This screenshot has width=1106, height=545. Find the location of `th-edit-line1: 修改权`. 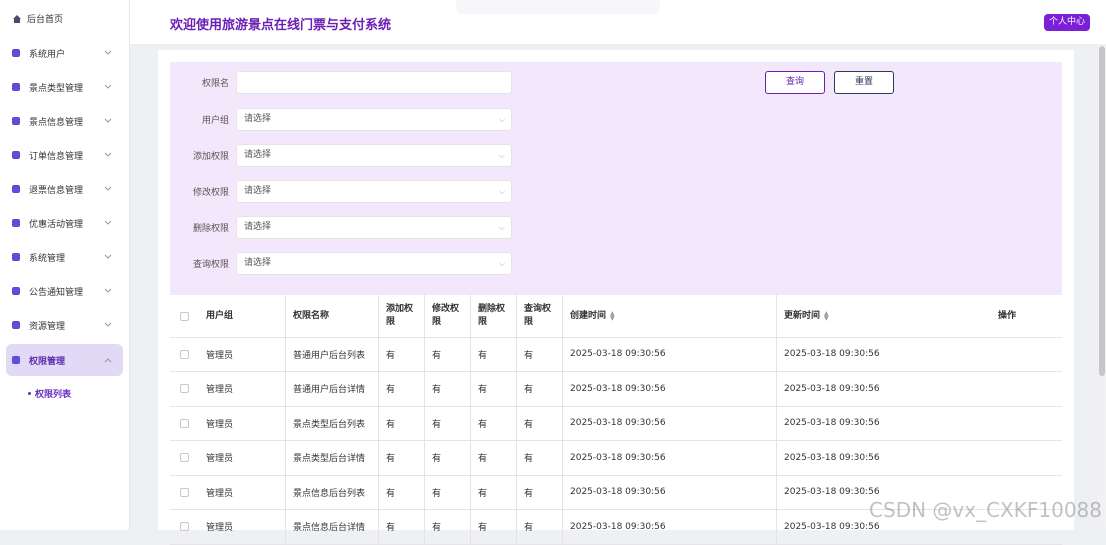

th-edit-line1: 修改权 is located at coordinates (446, 309).